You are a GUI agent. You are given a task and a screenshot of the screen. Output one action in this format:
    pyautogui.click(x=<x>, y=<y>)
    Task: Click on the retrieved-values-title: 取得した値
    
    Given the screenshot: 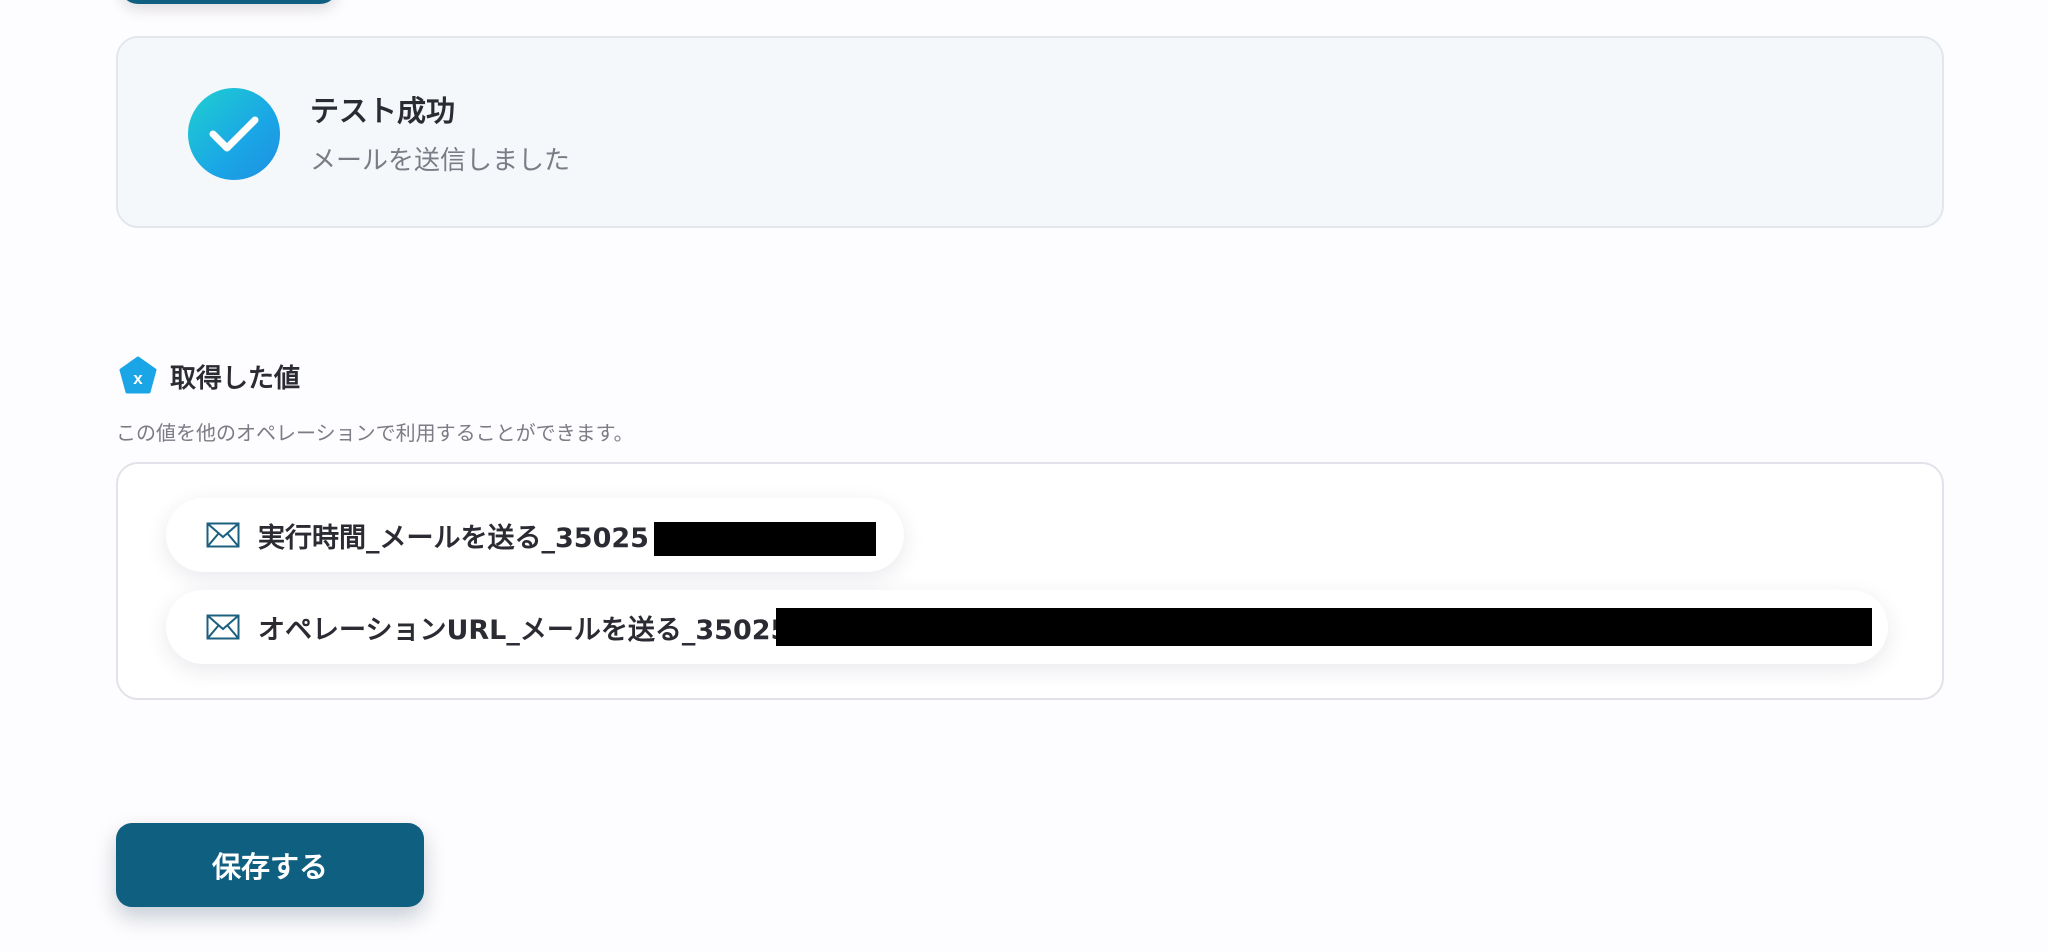 What is the action you would take?
    pyautogui.click(x=235, y=379)
    